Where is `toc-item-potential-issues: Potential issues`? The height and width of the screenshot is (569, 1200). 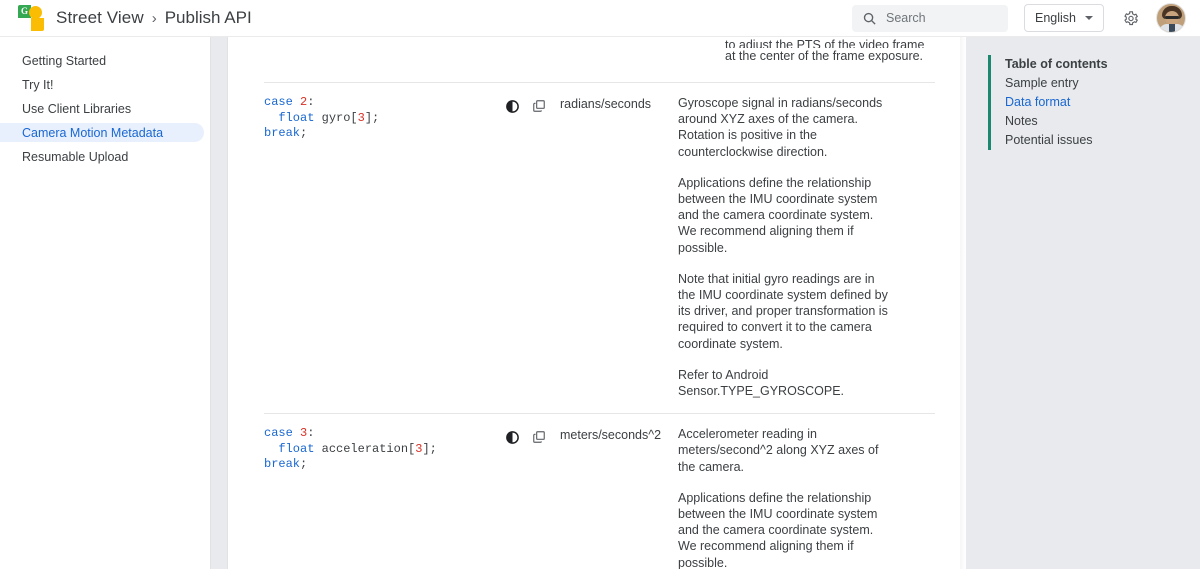
toc-item-potential-issues: Potential issues is located at coordinates (1102, 140).